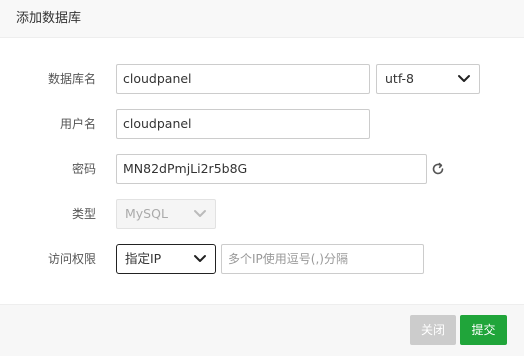  Describe the element at coordinates (271, 169) in the screenshot. I see `password-input: MN82dPmjLi2r5b8G` at that location.